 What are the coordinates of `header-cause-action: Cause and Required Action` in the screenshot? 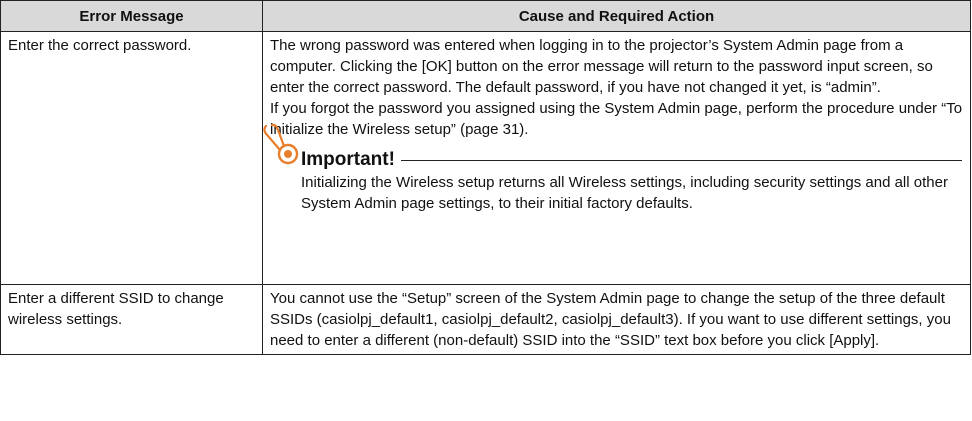 It's located at (616, 16).